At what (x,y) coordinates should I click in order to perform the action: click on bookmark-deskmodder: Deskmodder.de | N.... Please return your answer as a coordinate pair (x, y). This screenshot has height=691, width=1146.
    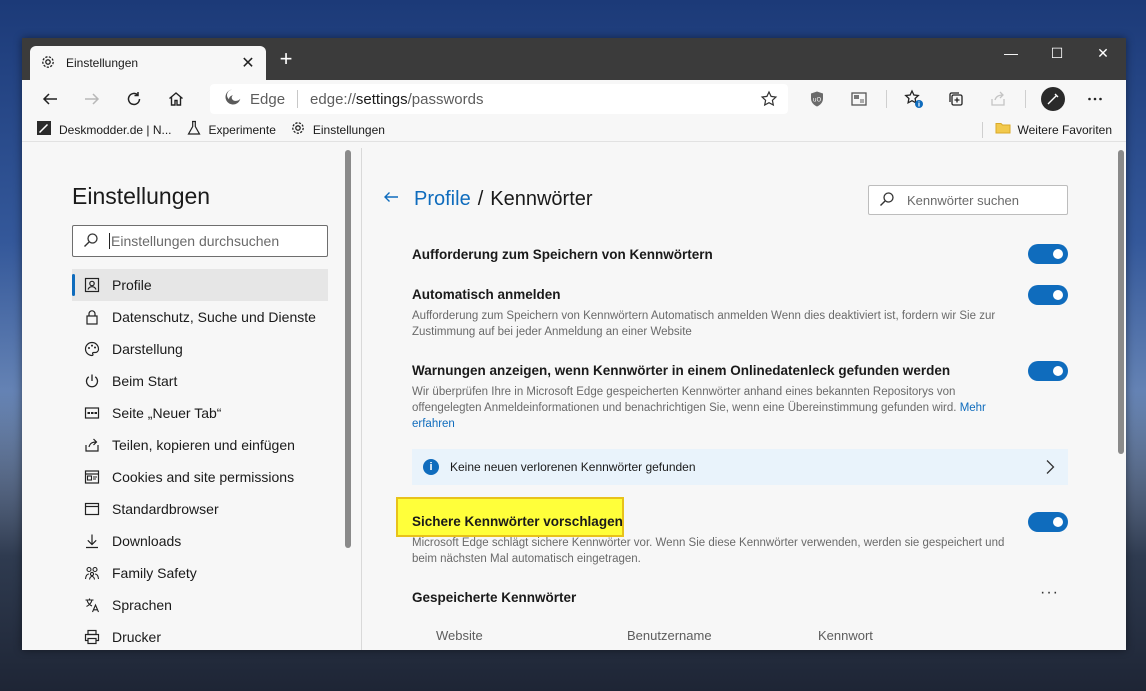
    Looking at the image, I should click on (104, 129).